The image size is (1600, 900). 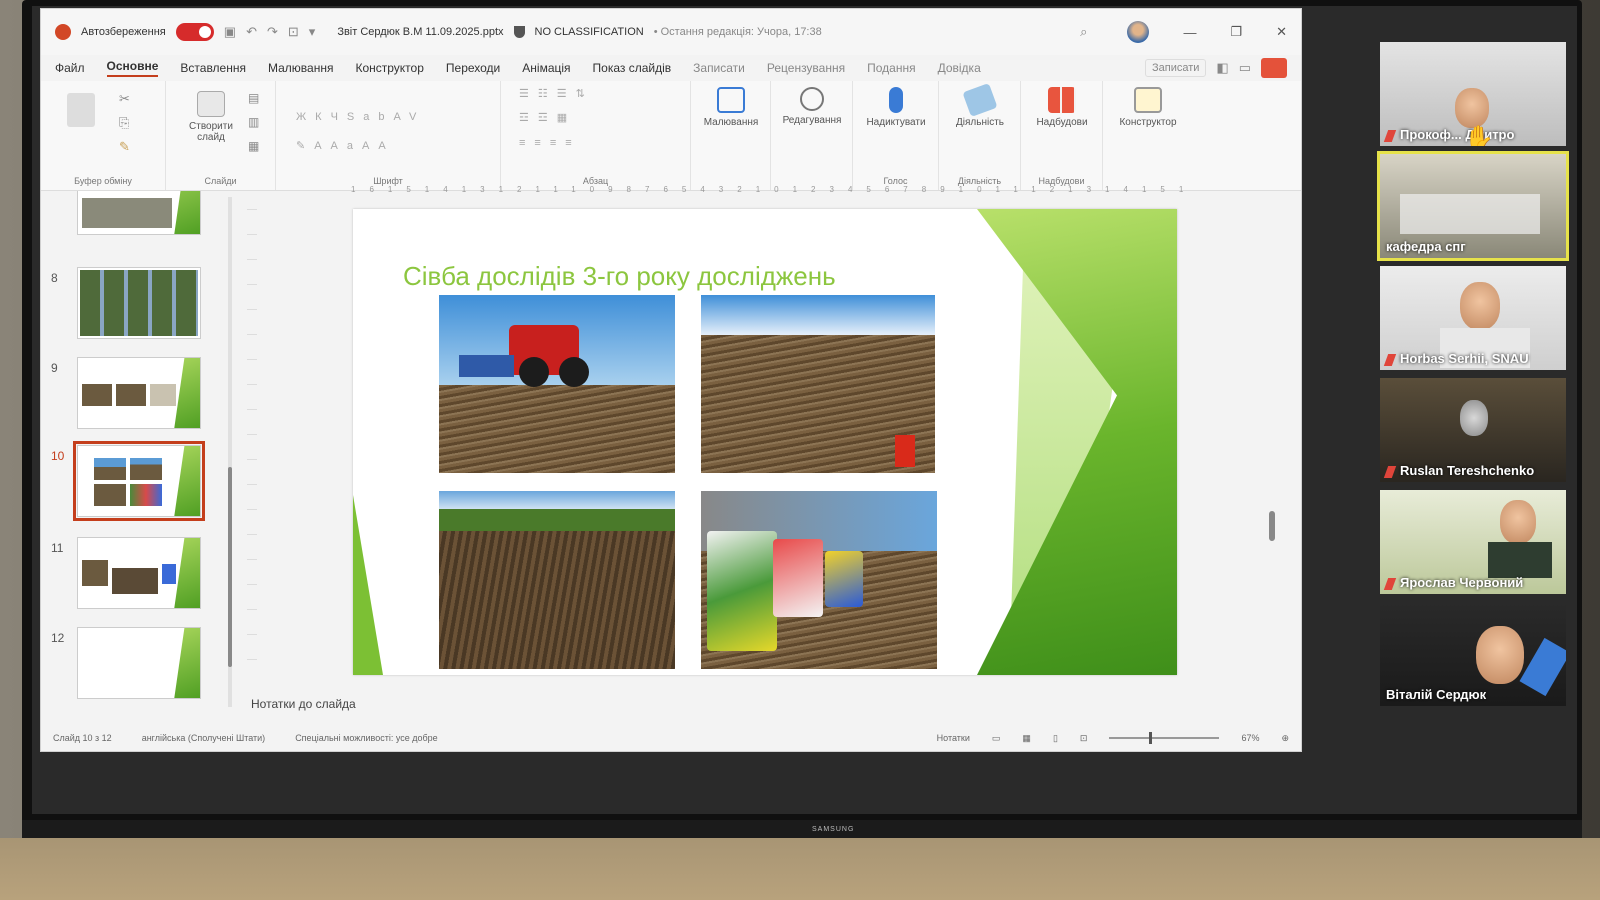 I want to click on close-icon: ✕, so click(x=1281, y=32).